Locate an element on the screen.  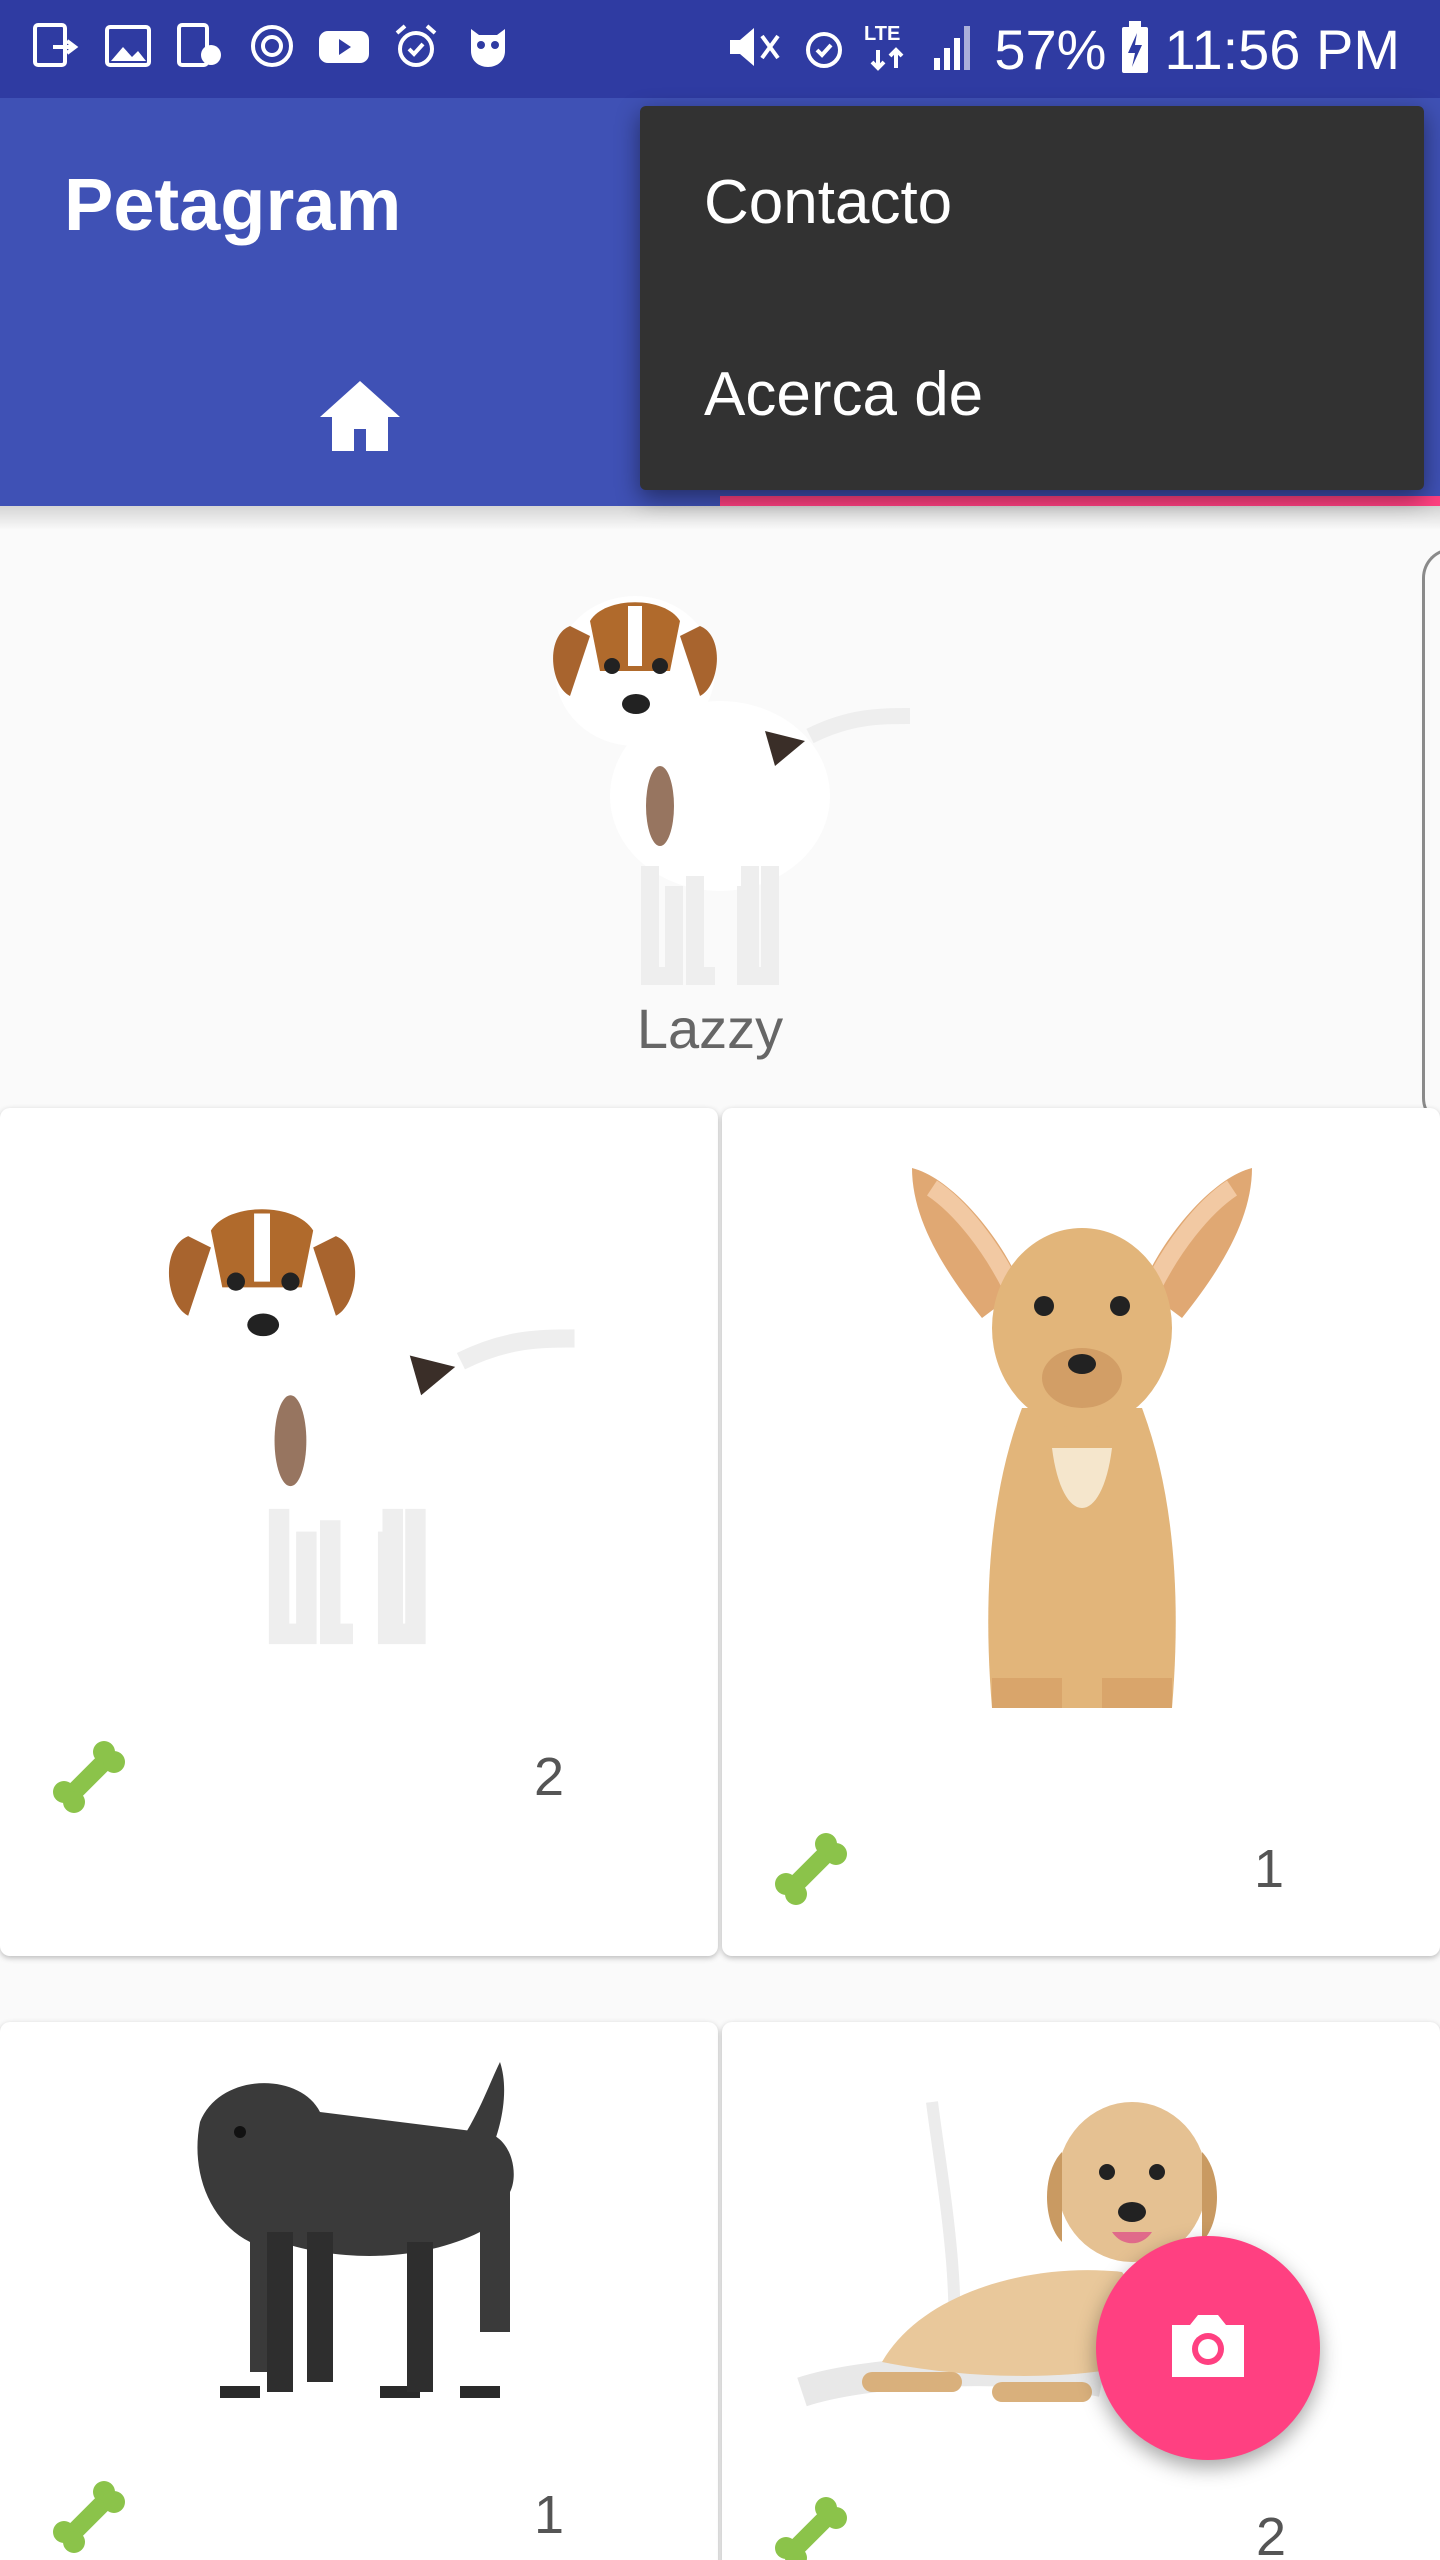
menu-item-acerca-de: Acerca de is located at coordinates (1032, 394).